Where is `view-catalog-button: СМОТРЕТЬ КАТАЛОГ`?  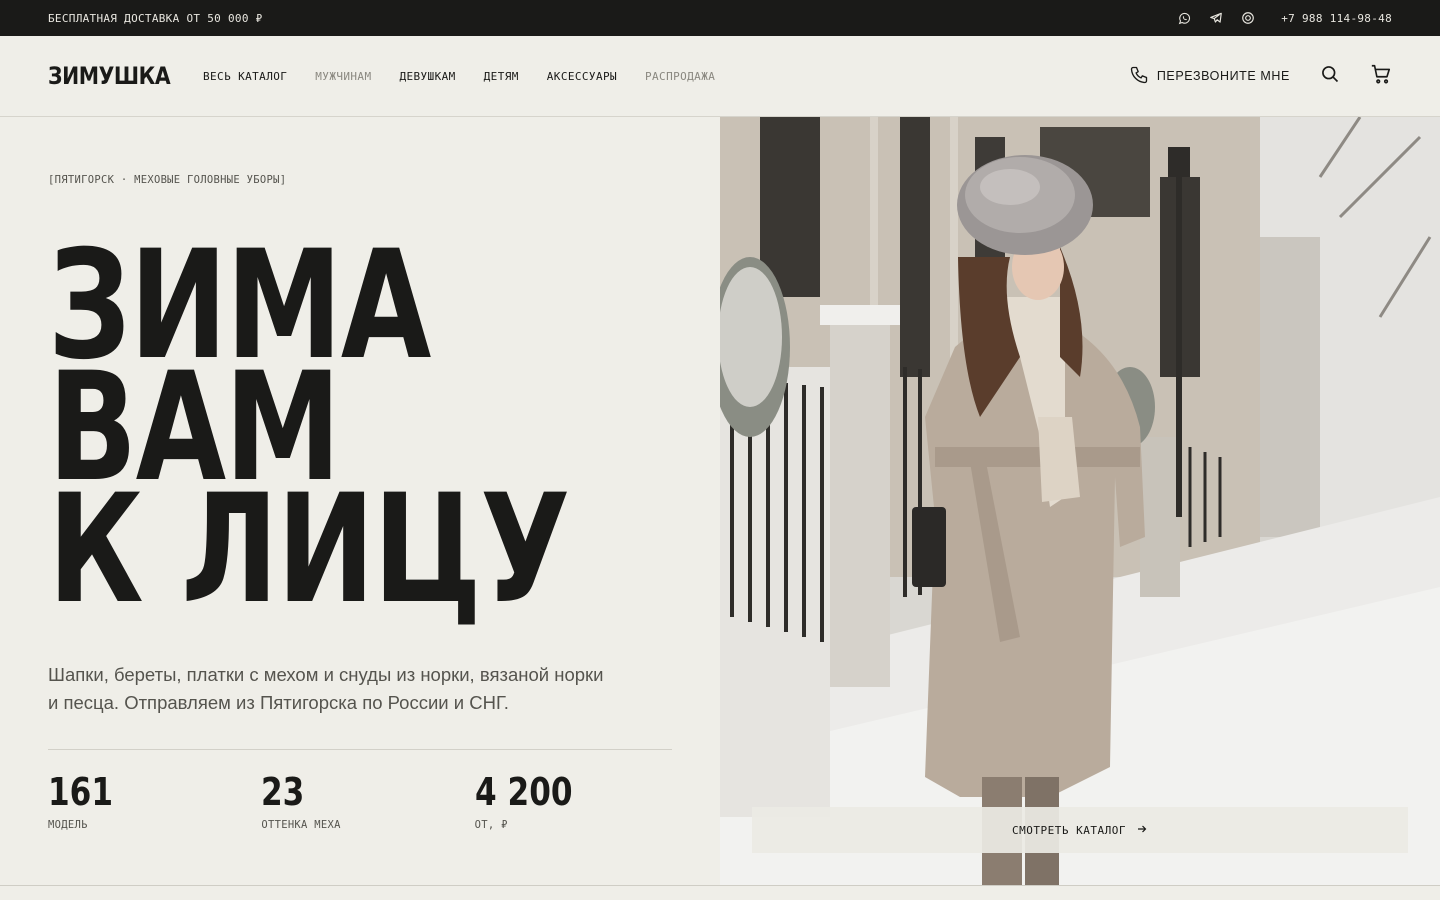
view-catalog-button: СМОТРЕТЬ КАТАЛОГ is located at coordinates (1080, 830).